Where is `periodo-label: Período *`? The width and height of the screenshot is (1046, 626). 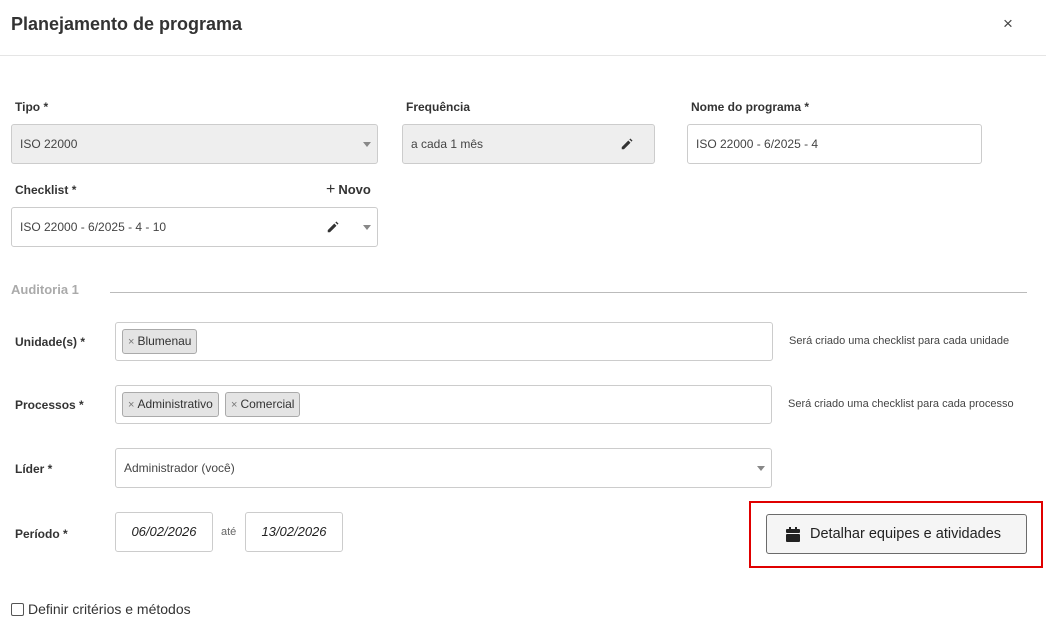 periodo-label: Período * is located at coordinates (41, 534).